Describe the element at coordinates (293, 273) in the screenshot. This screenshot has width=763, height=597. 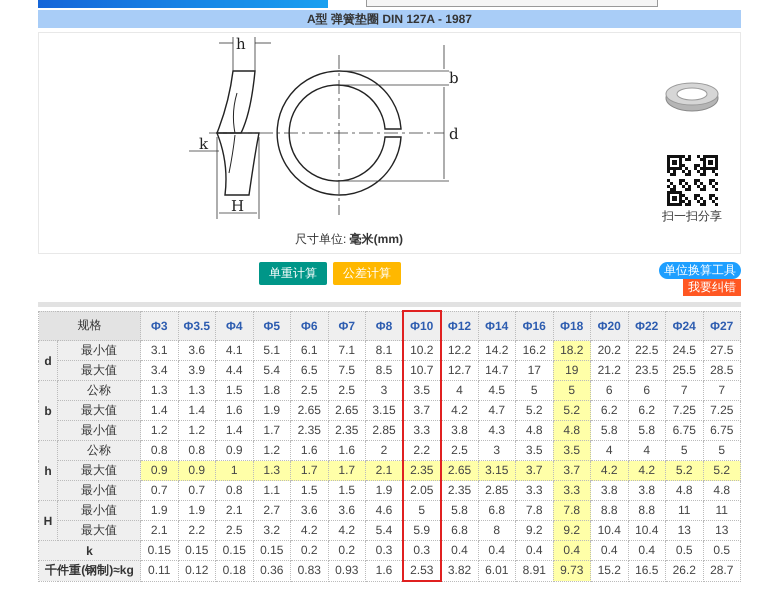
I see `calculate-button: 单重计算` at that location.